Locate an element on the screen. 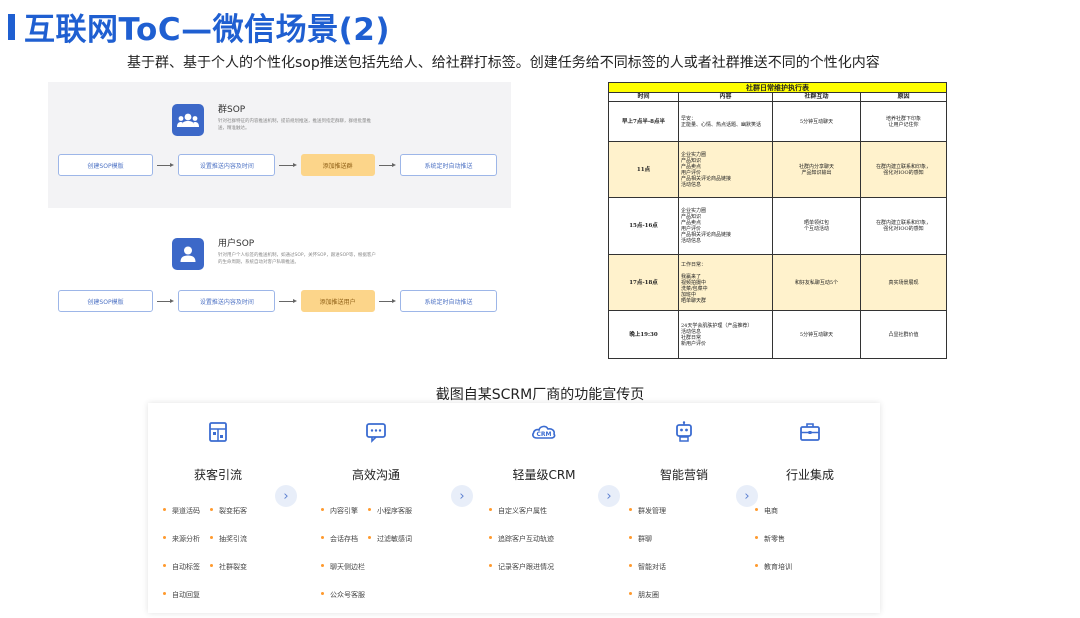  feature-label: 小程序客服 is located at coordinates (394, 511).